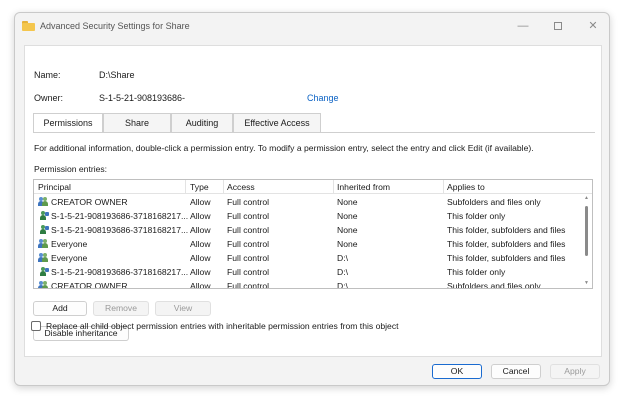  What do you see at coordinates (241, 187) in the screenshot?
I see `header-access: Access` at bounding box center [241, 187].